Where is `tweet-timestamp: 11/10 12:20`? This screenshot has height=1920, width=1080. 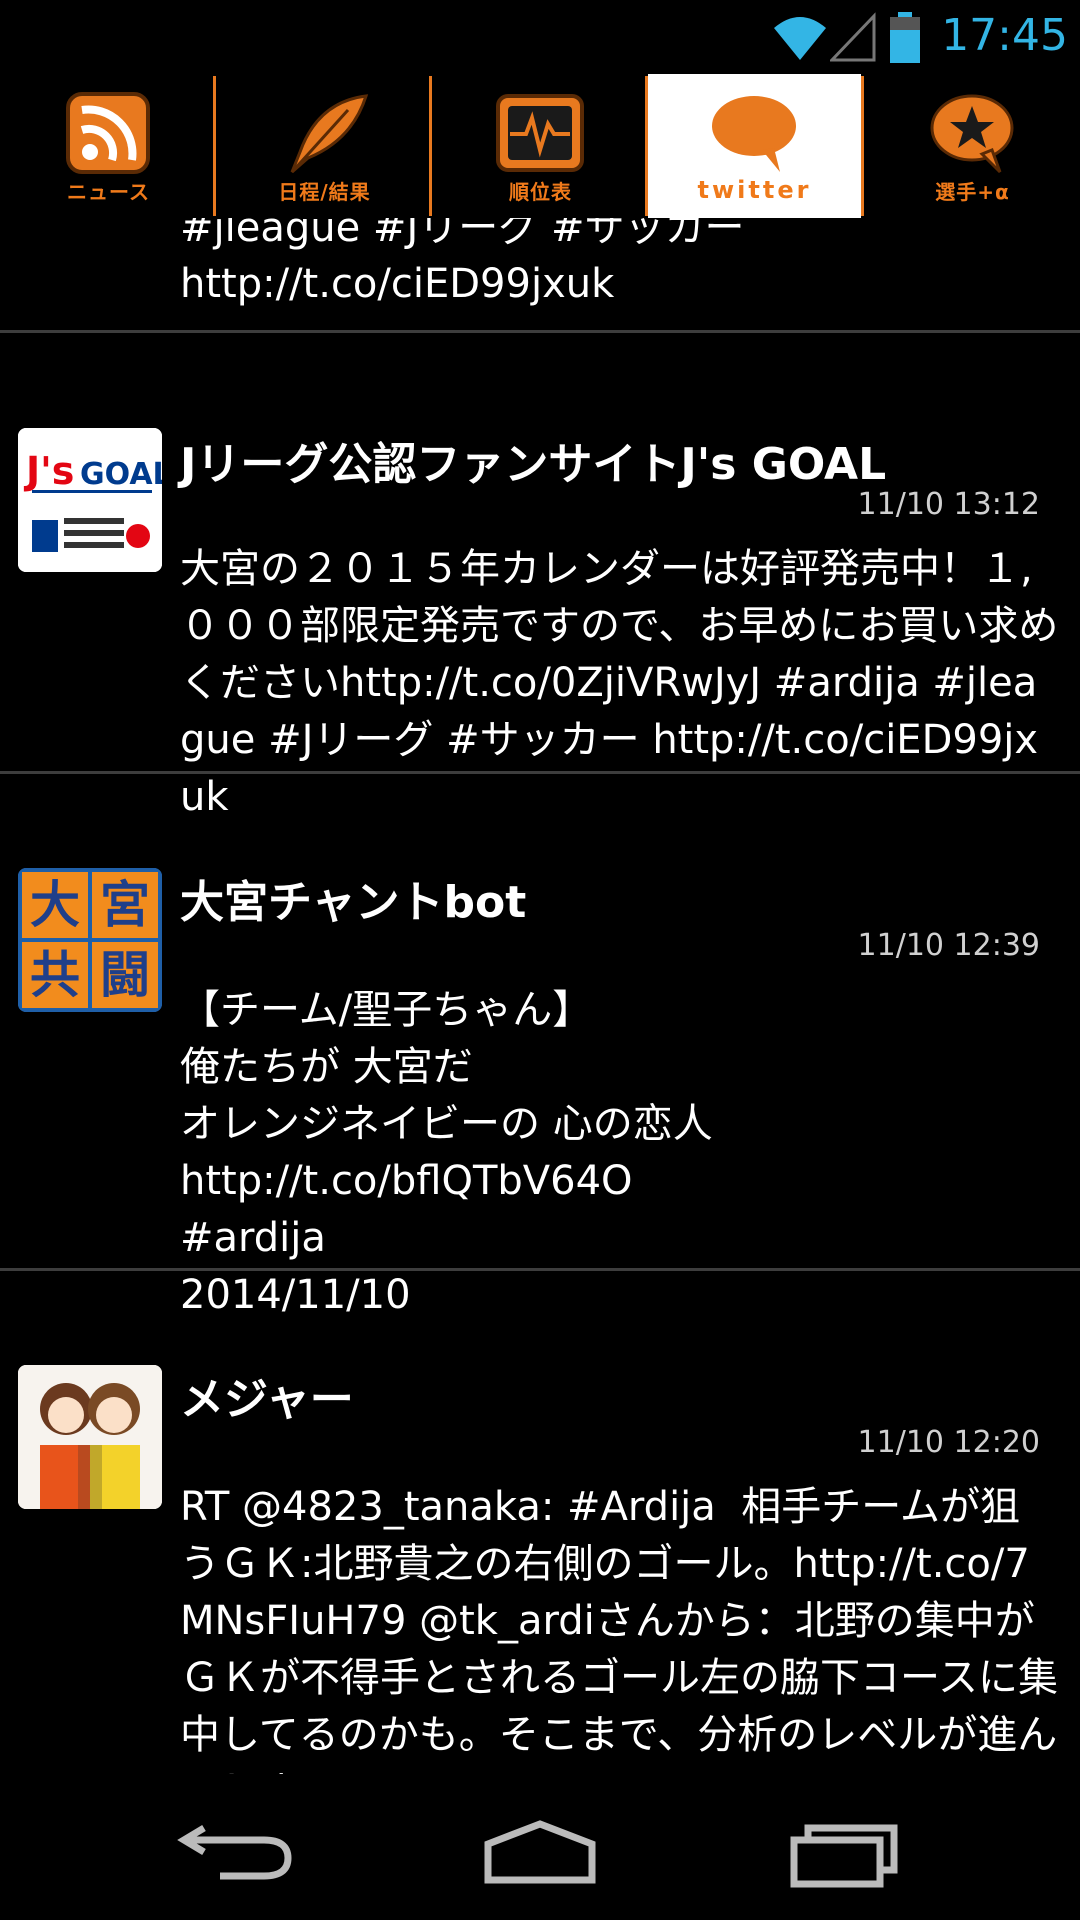 tweet-timestamp: 11/10 12:20 is located at coordinates (948, 1442).